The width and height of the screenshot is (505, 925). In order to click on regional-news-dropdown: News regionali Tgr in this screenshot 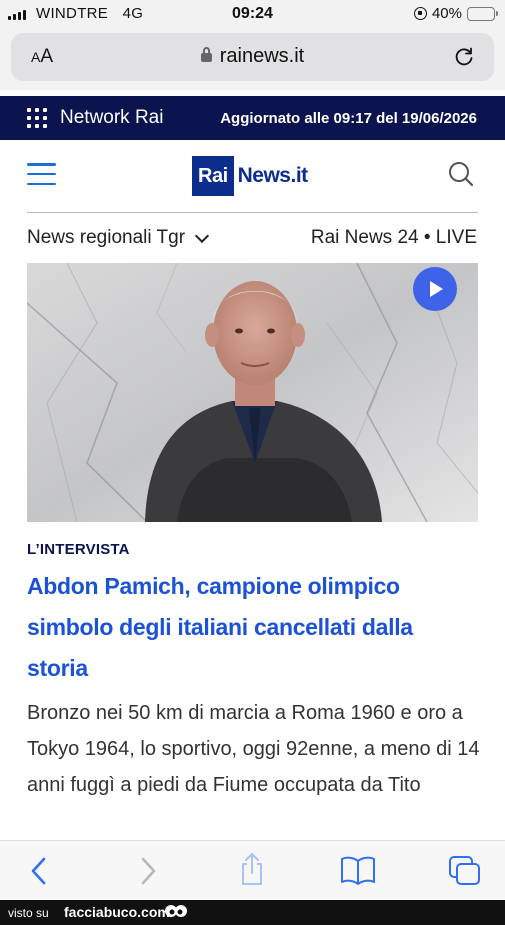, I will do `click(118, 238)`.